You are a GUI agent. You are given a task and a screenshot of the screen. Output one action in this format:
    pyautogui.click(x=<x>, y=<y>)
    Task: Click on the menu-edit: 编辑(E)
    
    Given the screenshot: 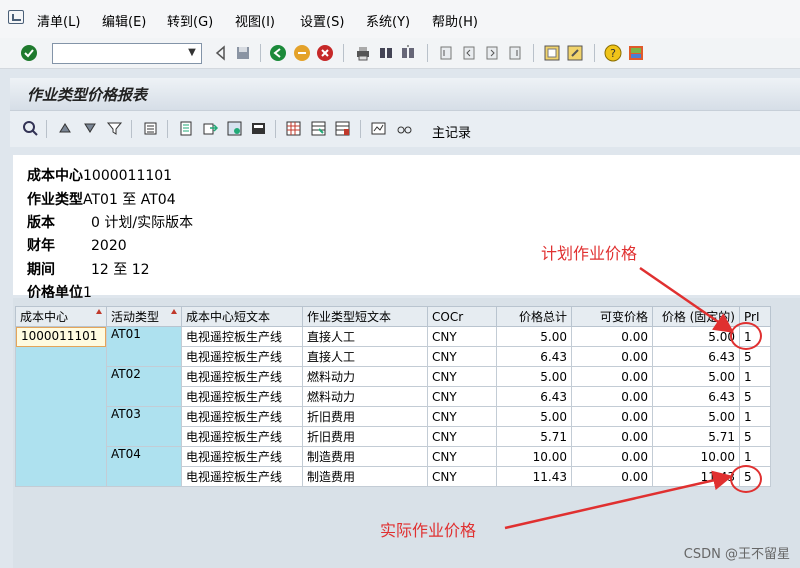 What is the action you would take?
    pyautogui.click(x=124, y=20)
    